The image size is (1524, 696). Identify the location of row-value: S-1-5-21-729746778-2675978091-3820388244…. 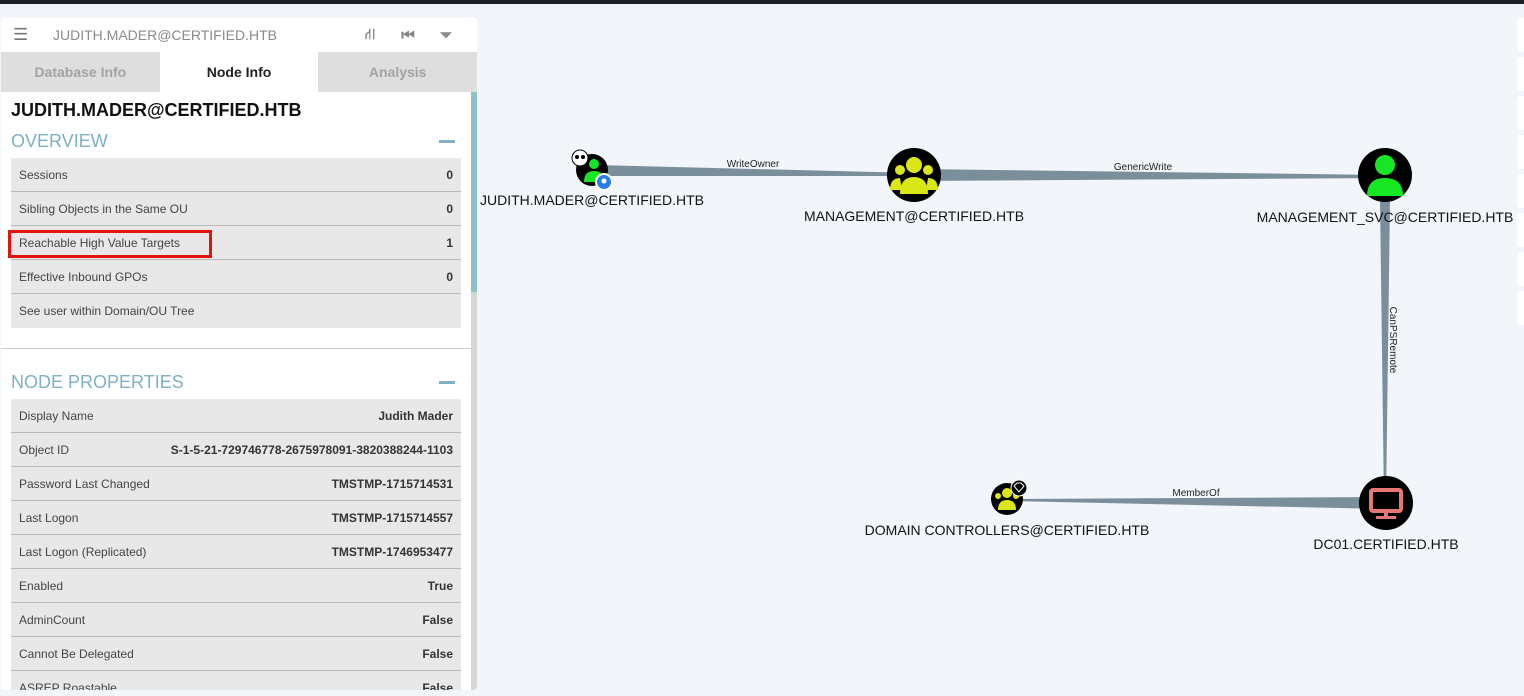
(311, 449).